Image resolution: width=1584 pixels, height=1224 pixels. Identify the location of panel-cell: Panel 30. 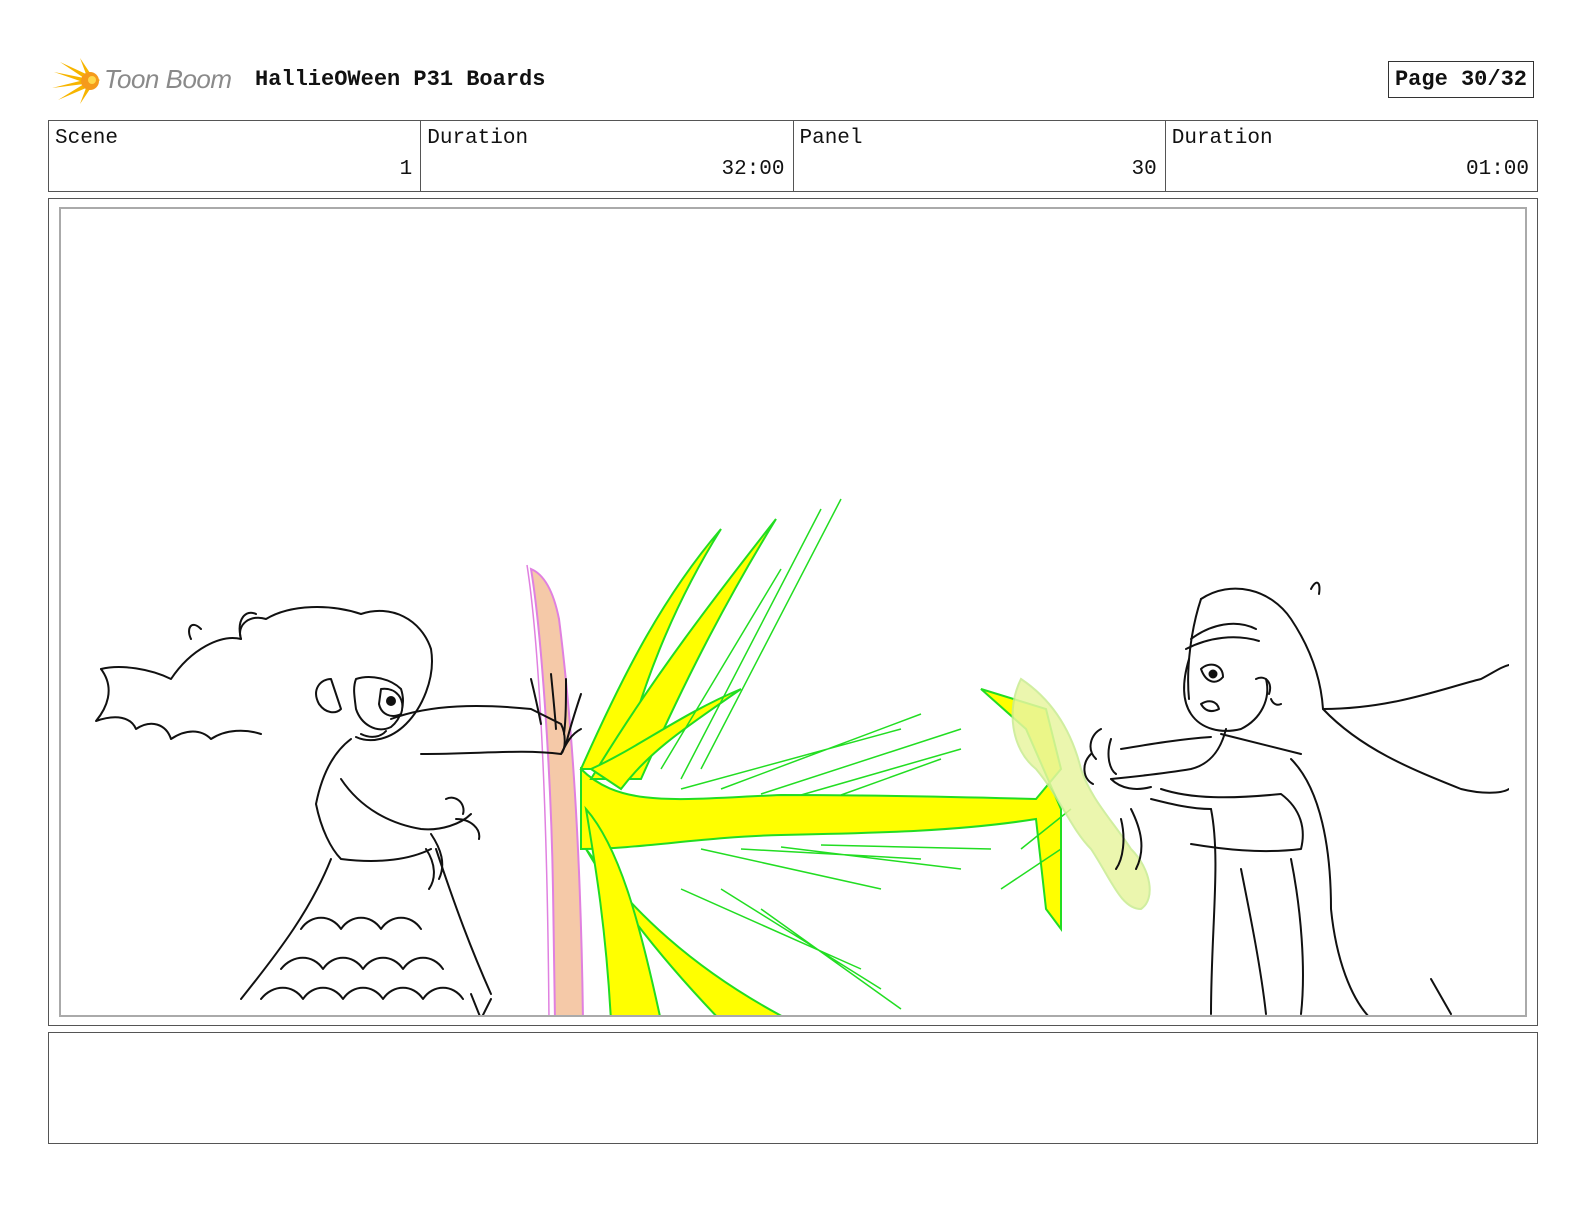
(980, 156).